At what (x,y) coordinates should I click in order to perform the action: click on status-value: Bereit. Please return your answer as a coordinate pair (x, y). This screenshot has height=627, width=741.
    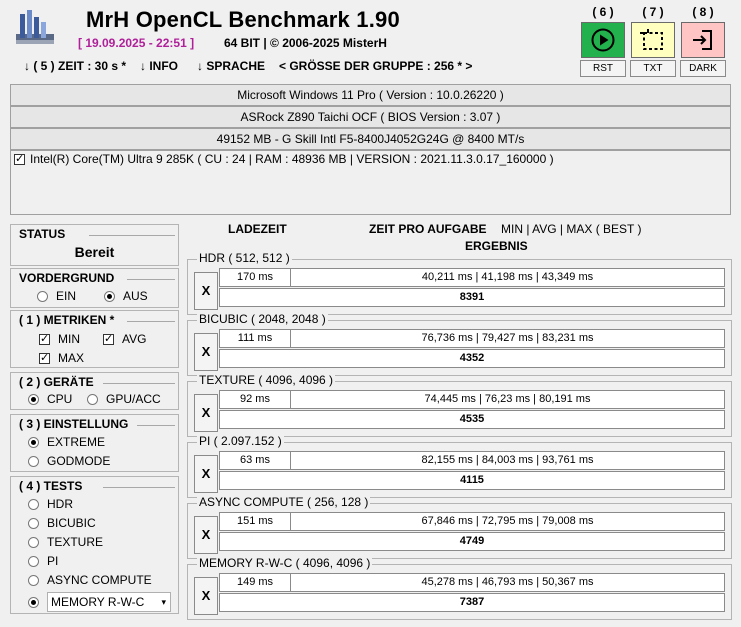
    Looking at the image, I should click on (94, 252).